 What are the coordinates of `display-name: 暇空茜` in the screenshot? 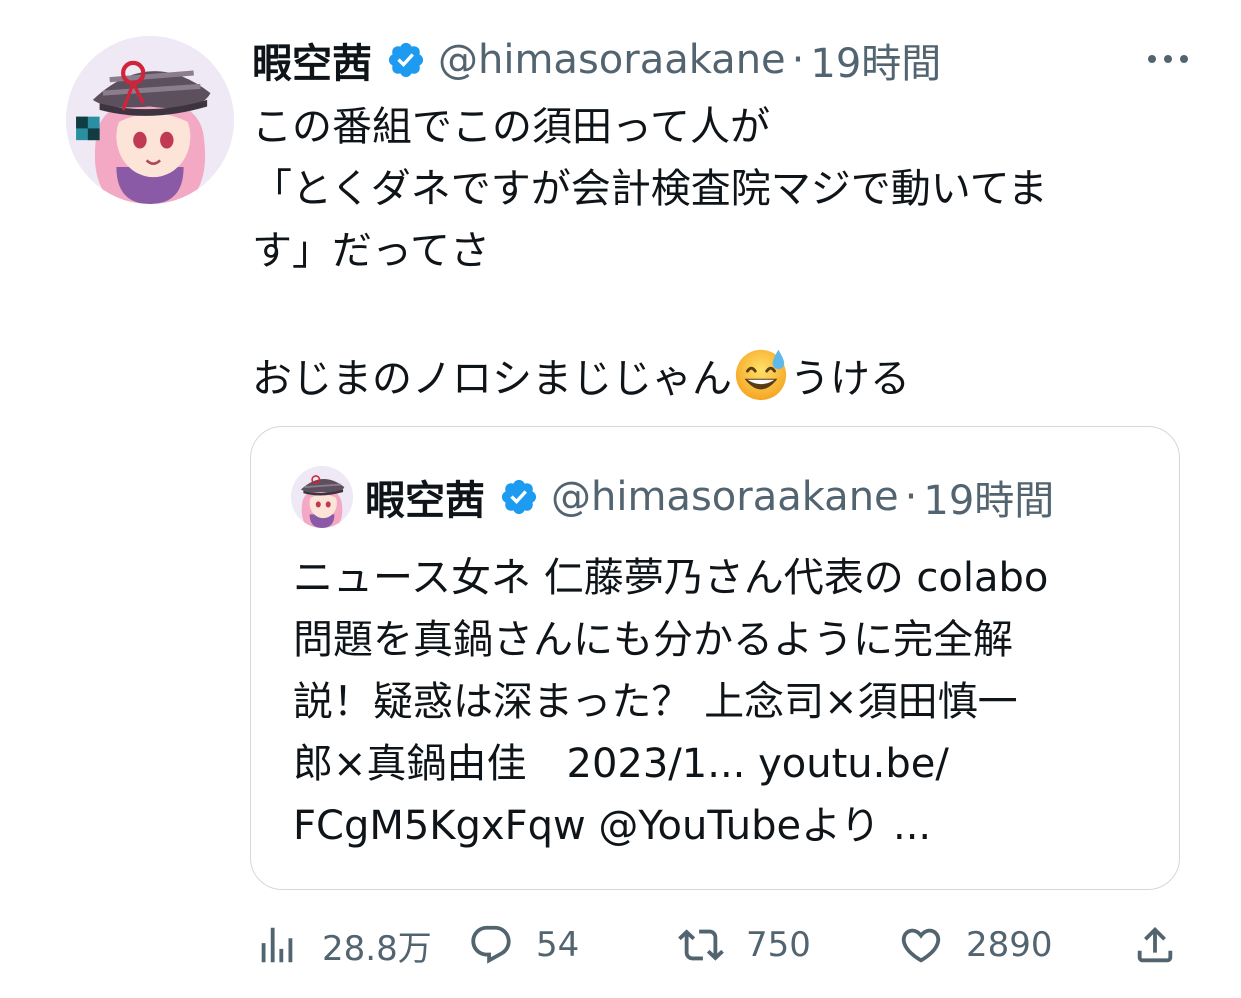 It's located at (312, 60).